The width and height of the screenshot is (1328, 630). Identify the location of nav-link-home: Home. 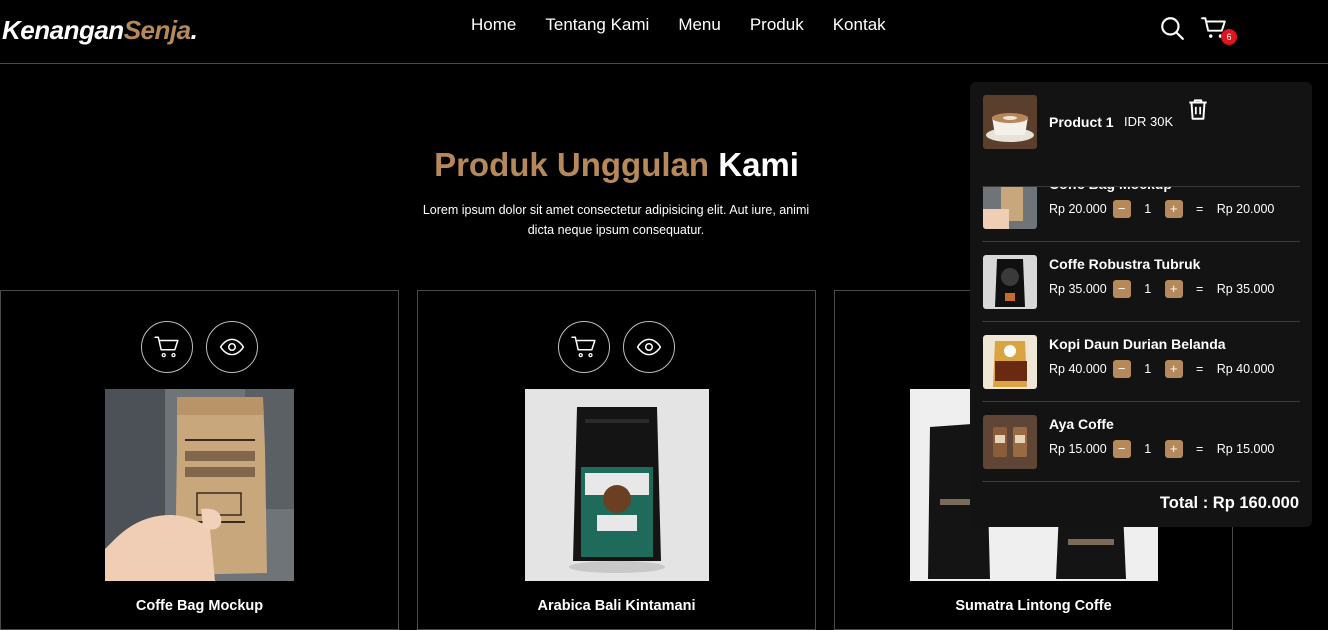
(493, 25).